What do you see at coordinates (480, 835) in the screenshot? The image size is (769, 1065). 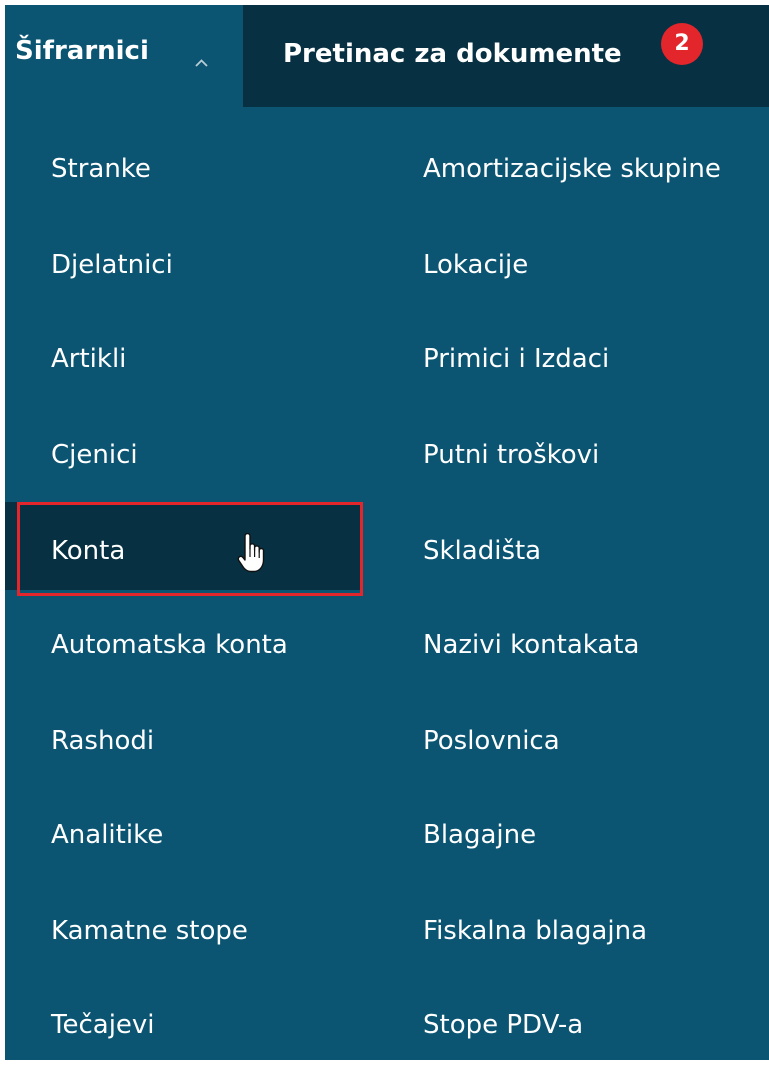 I see `menu-item-label: Blagajne` at bounding box center [480, 835].